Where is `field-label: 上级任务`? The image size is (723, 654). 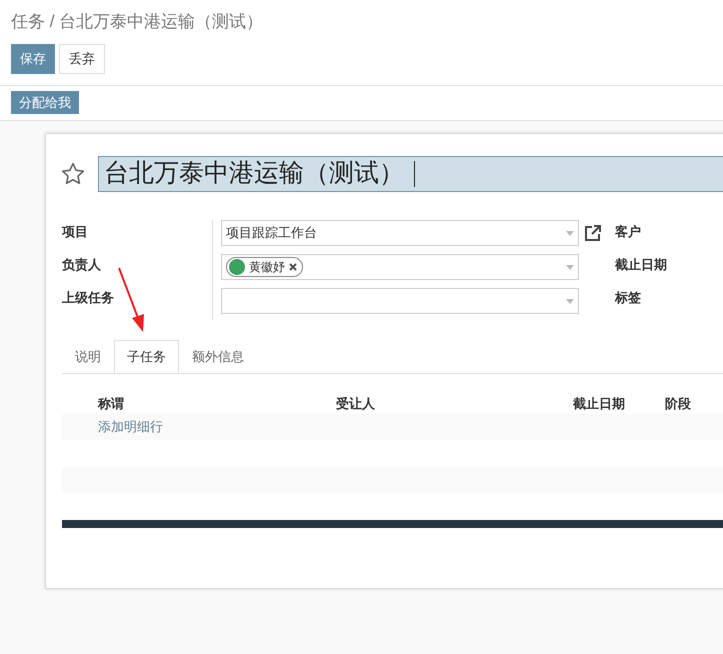 field-label: 上级任务 is located at coordinates (88, 297).